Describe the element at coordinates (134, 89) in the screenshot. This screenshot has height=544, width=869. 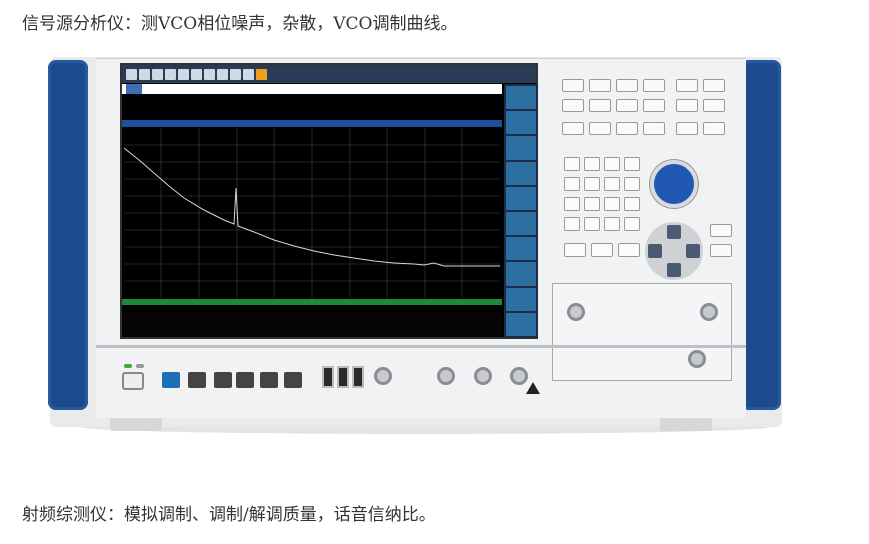
I see `phase-noise-tab` at that location.